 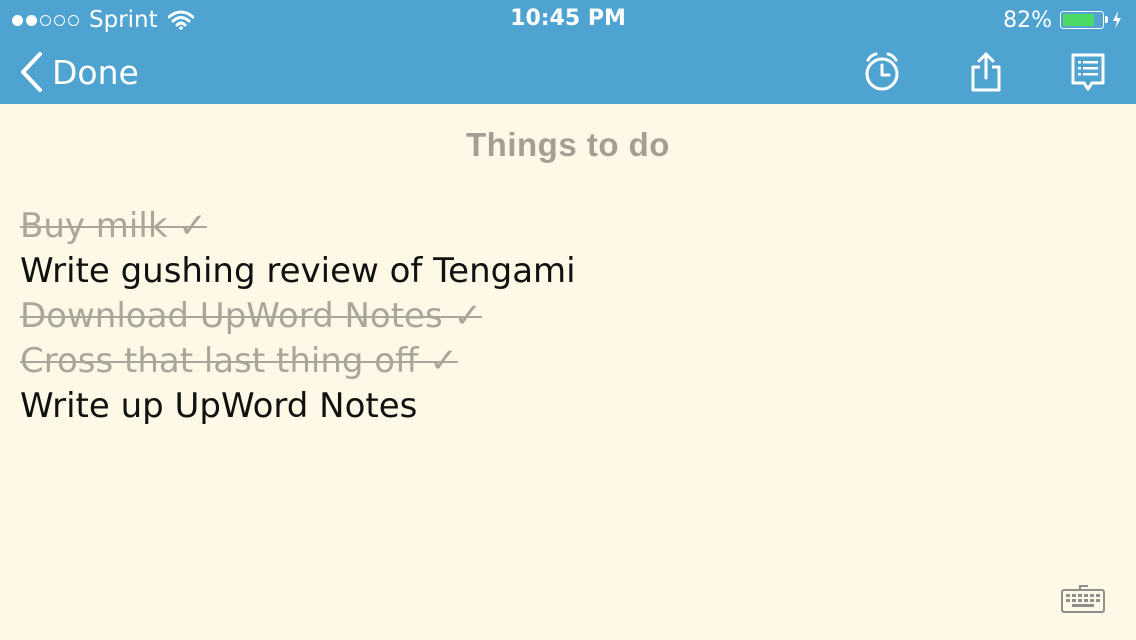 I want to click on note-item-done: Cross that last thing off ✓, so click(x=298, y=361).